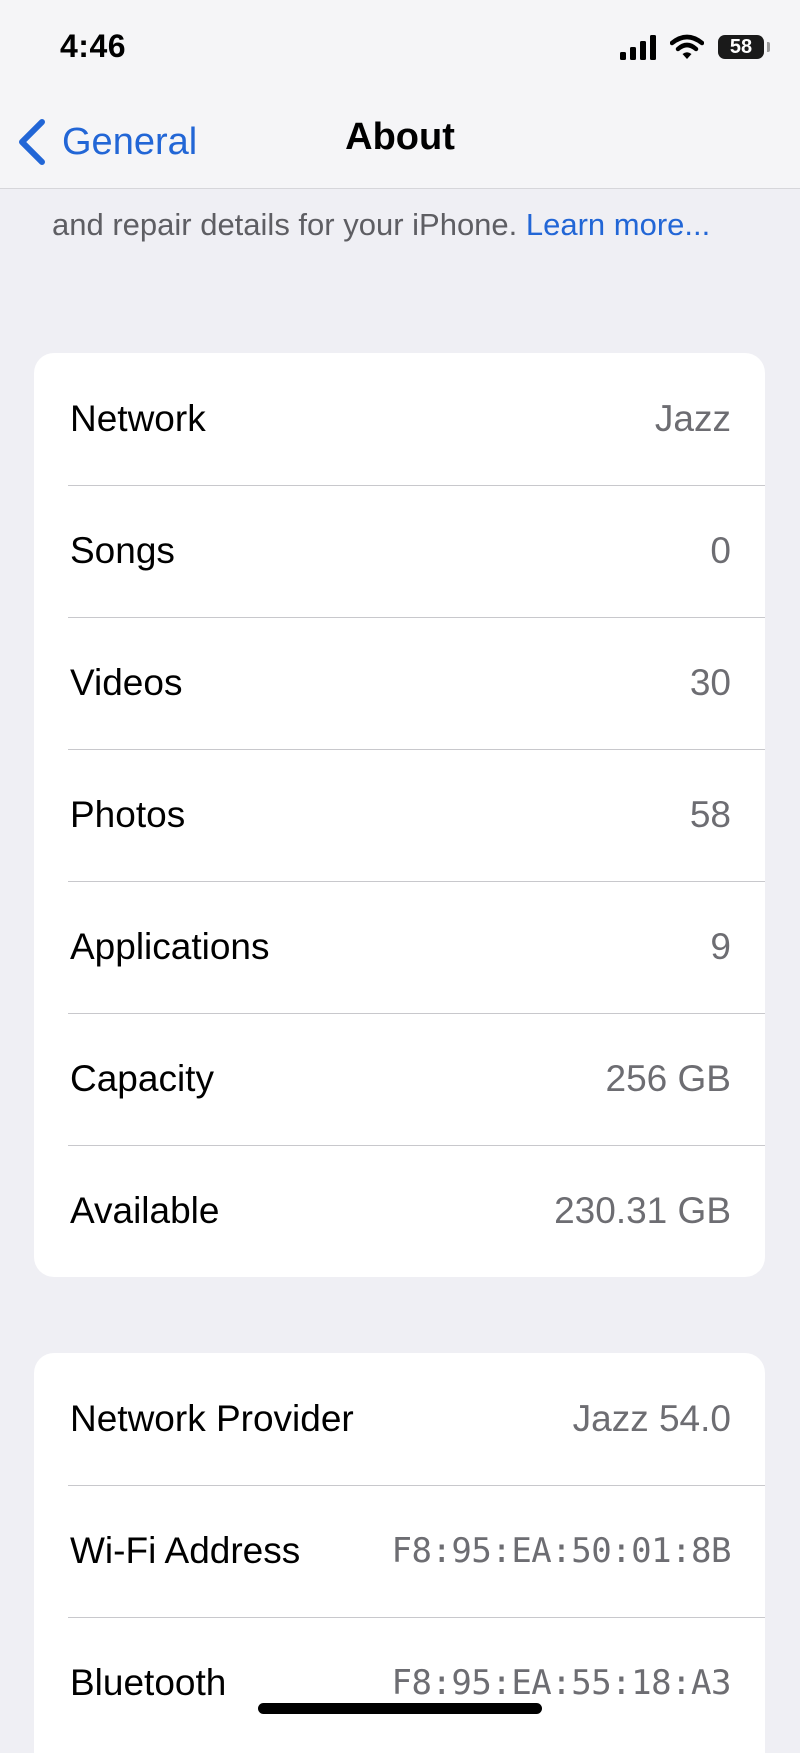 Image resolution: width=800 pixels, height=1753 pixels. What do you see at coordinates (122, 550) in the screenshot?
I see `row-label: Songs` at bounding box center [122, 550].